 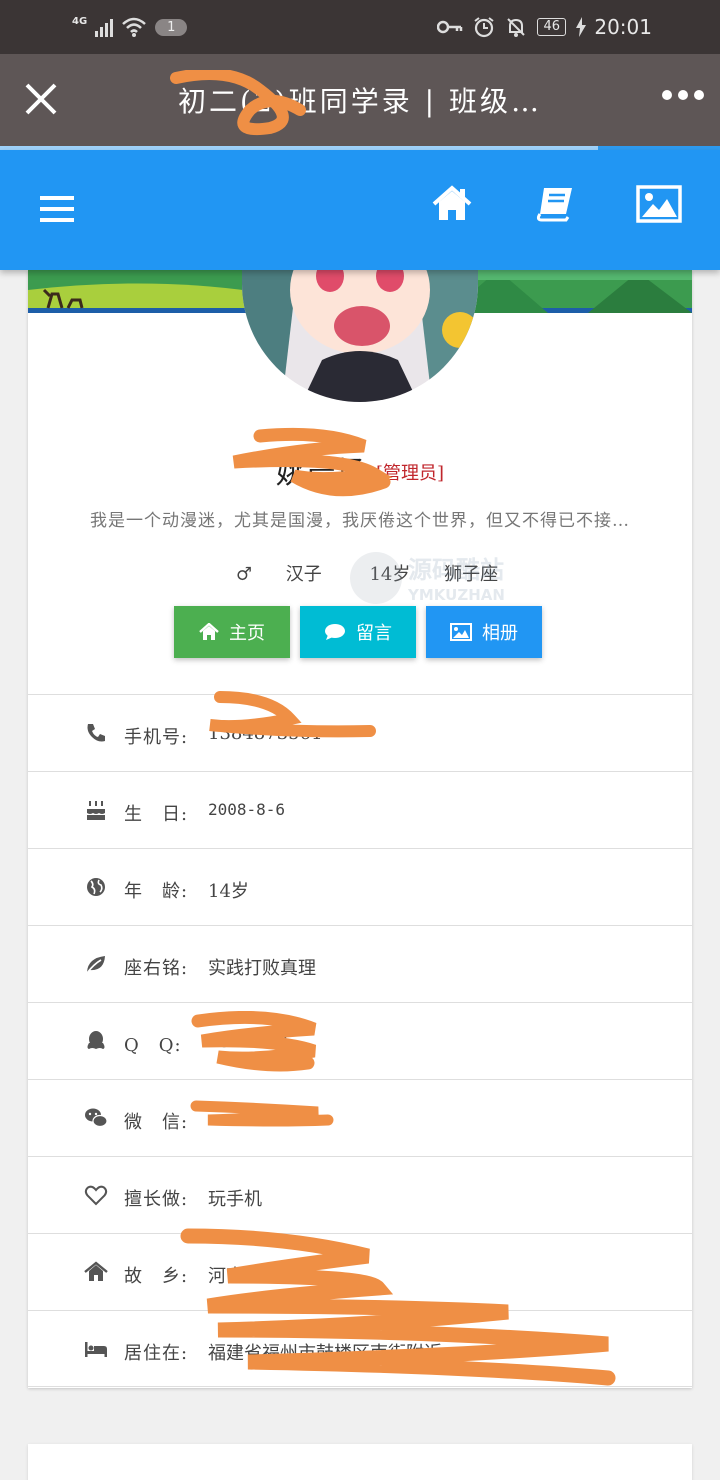 I want to click on mute-bell-icon, so click(x=516, y=27).